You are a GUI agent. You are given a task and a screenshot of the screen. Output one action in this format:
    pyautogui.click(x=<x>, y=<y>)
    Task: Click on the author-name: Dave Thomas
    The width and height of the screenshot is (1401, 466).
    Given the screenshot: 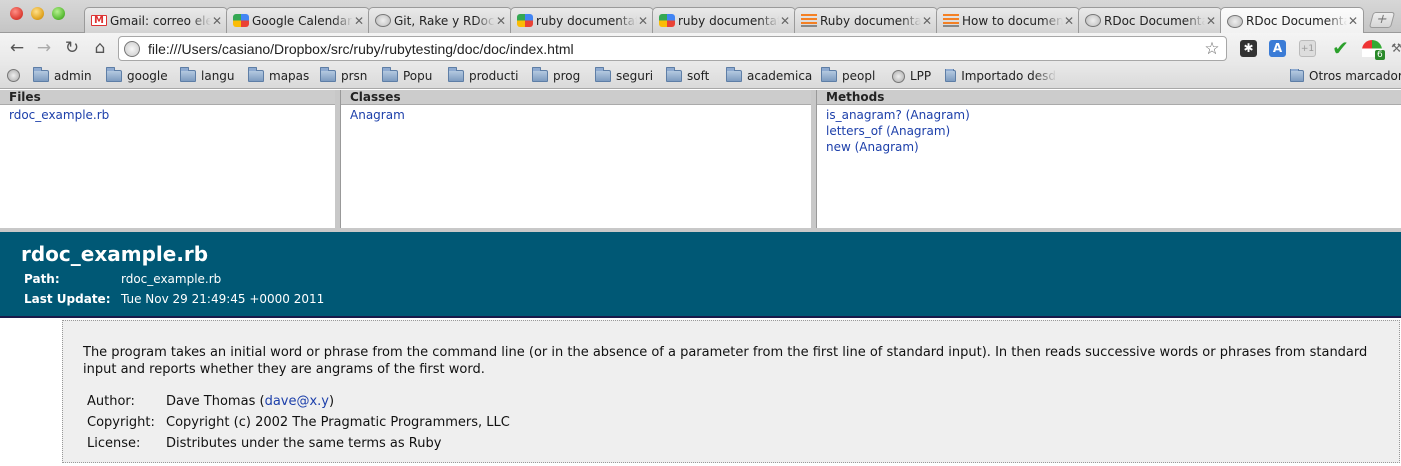 What is the action you would take?
    pyautogui.click(x=211, y=401)
    